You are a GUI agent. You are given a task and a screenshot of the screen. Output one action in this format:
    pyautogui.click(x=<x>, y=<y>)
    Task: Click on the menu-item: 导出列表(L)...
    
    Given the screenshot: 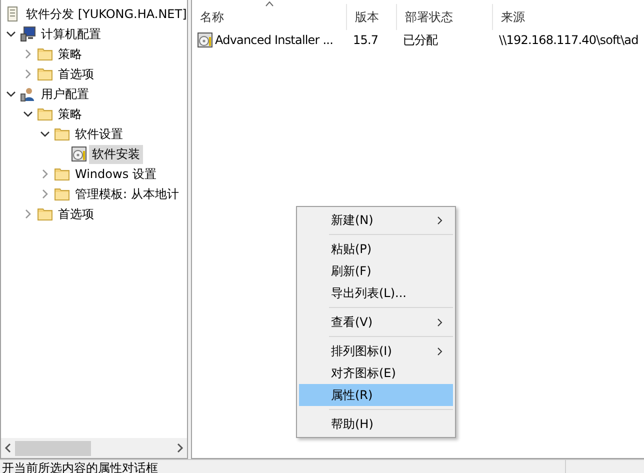 What is the action you would take?
    pyautogui.click(x=376, y=293)
    